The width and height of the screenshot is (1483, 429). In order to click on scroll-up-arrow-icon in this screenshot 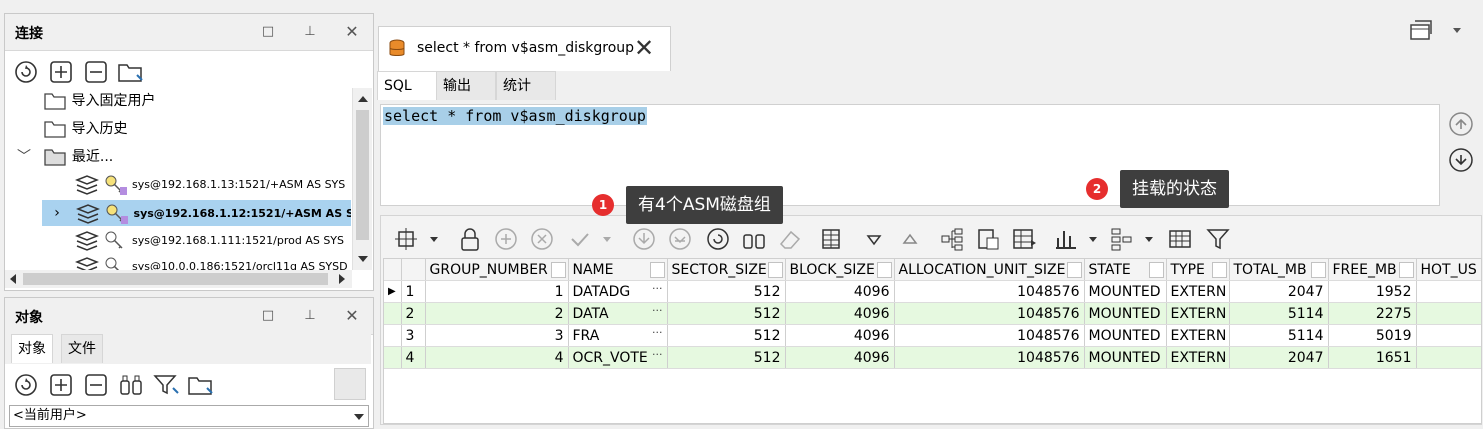, I will do `click(363, 99)`.